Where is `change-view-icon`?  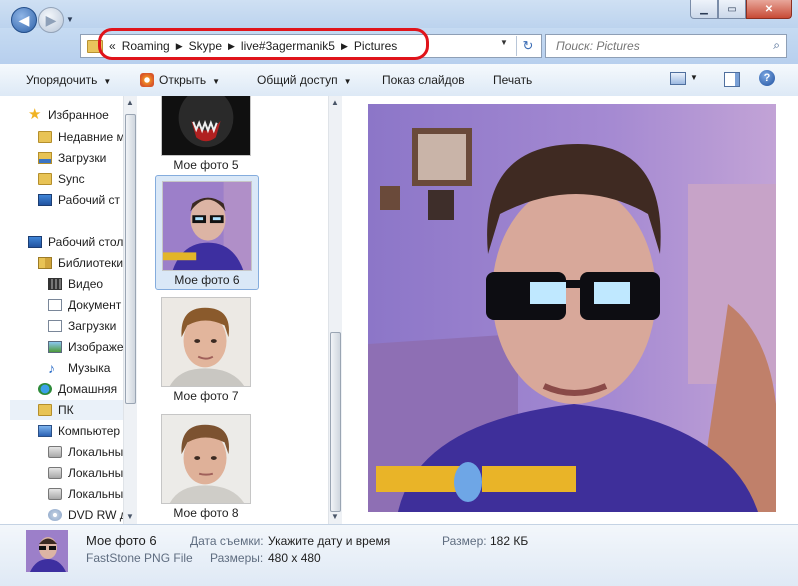
change-view-icon is located at coordinates (678, 78).